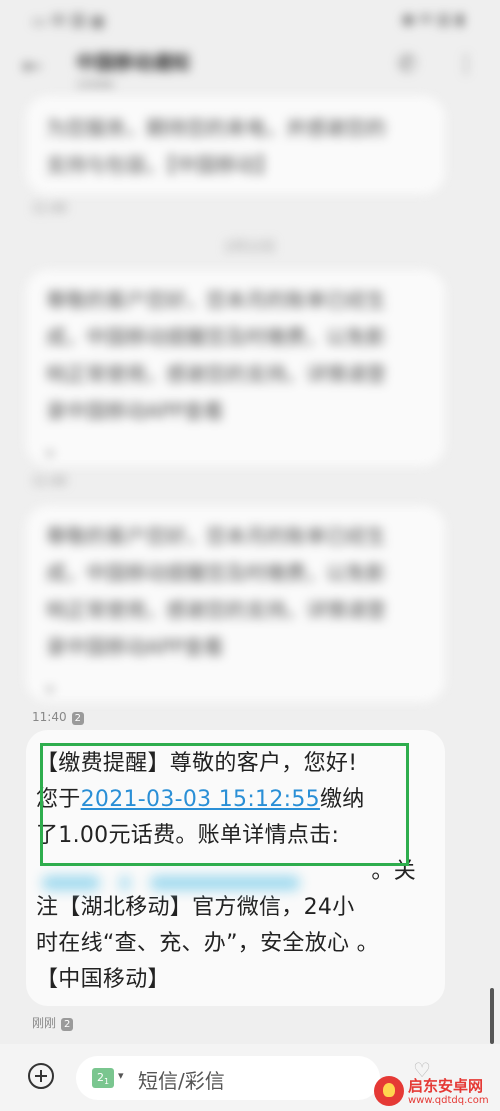 This screenshot has width=500, height=1111. What do you see at coordinates (216, 128) in the screenshot?
I see `message-line: 为您服务，期待您的来电，并感谢您的` at bounding box center [216, 128].